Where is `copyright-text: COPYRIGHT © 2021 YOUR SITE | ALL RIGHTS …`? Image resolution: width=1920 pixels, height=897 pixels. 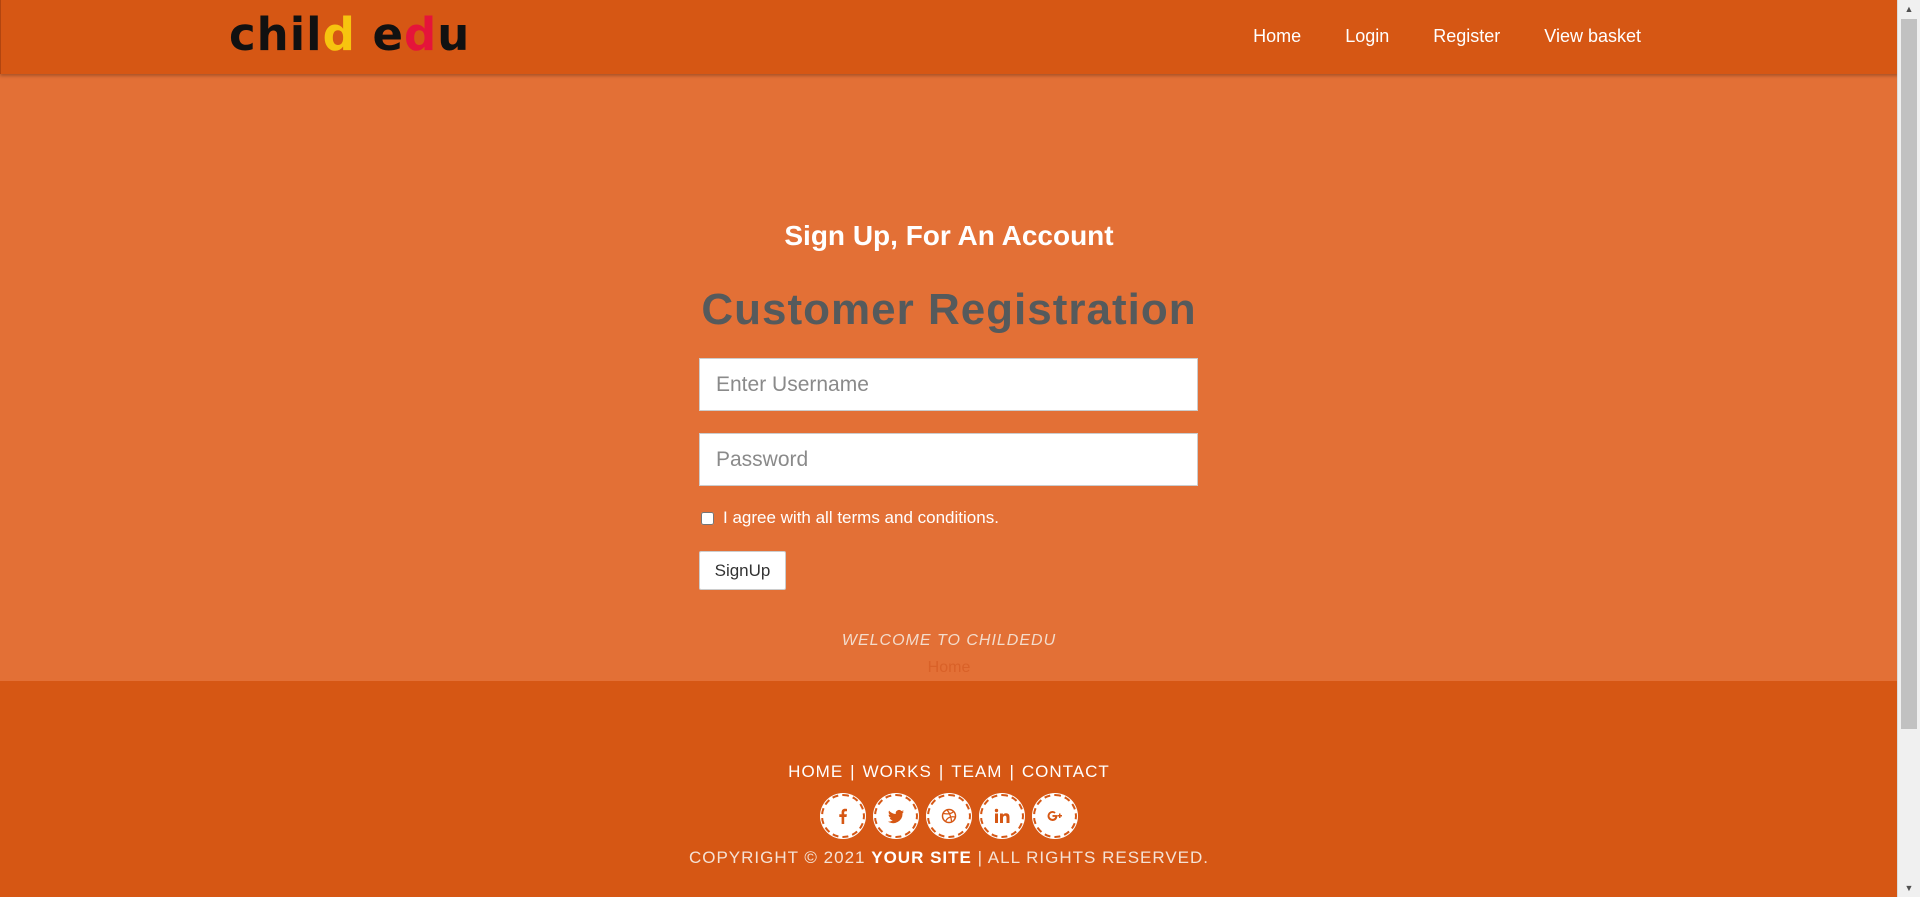
copyright-text: COPYRIGHT © 2021 YOUR SITE | ALL RIGHTS … is located at coordinates (949, 858).